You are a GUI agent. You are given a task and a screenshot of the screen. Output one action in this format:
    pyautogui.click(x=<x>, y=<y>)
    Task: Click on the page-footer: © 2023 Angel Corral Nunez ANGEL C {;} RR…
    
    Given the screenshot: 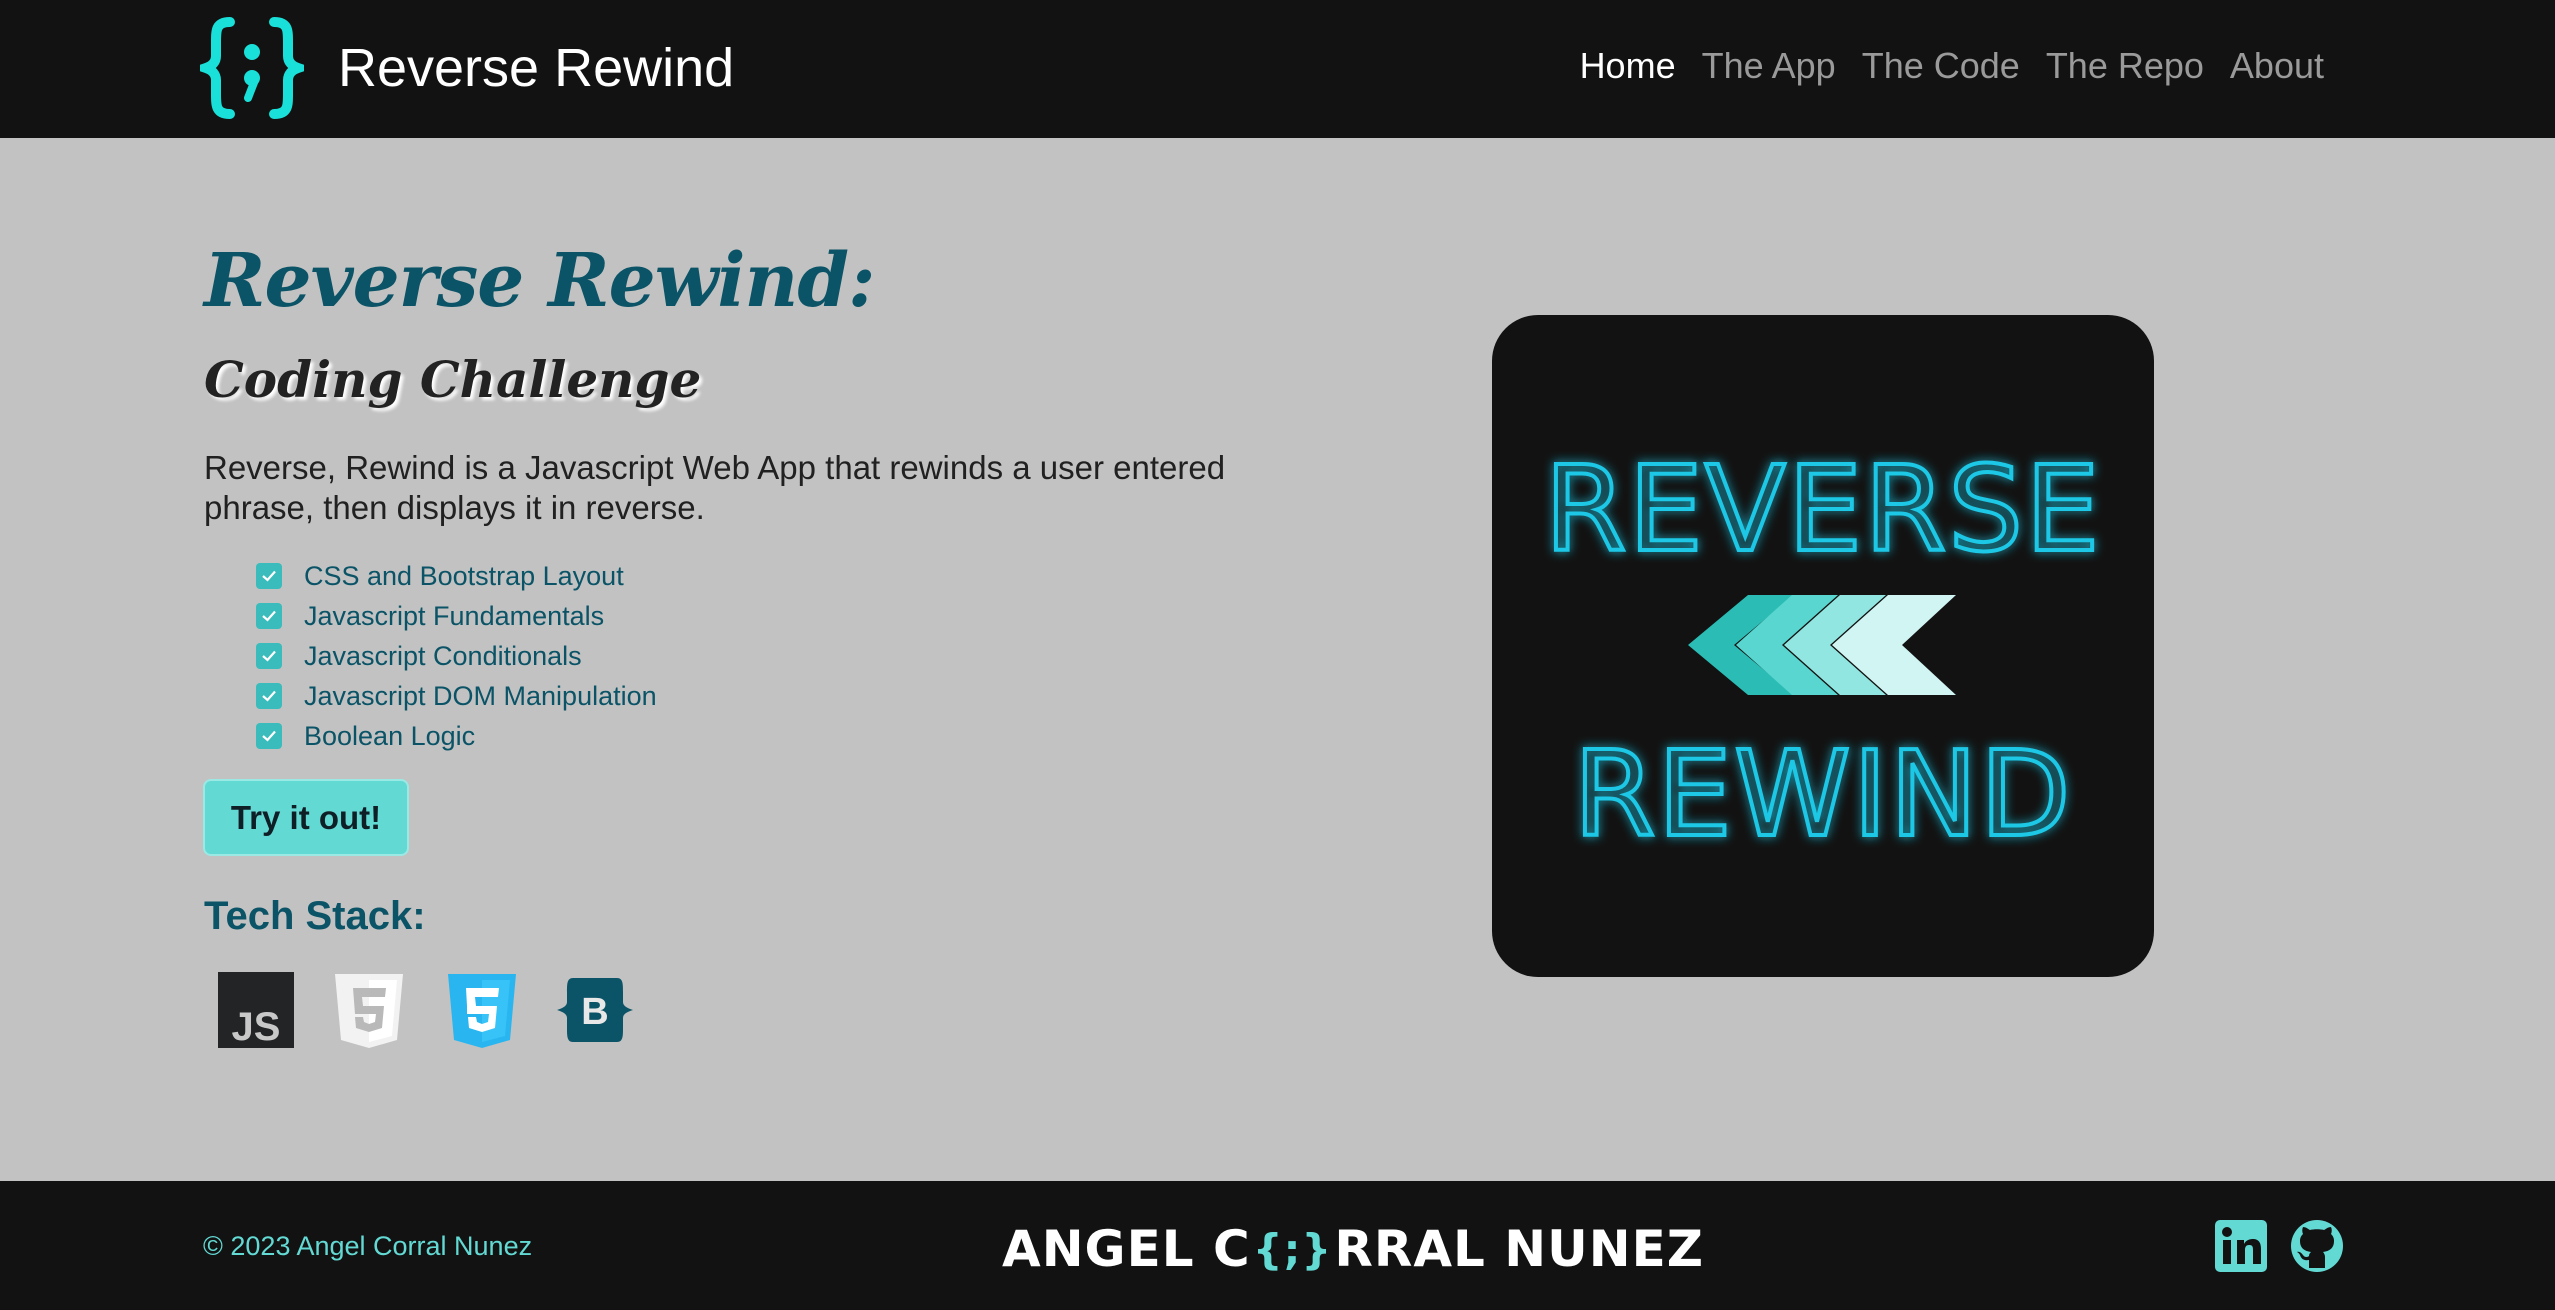 What is the action you would take?
    pyautogui.click(x=1277, y=1245)
    